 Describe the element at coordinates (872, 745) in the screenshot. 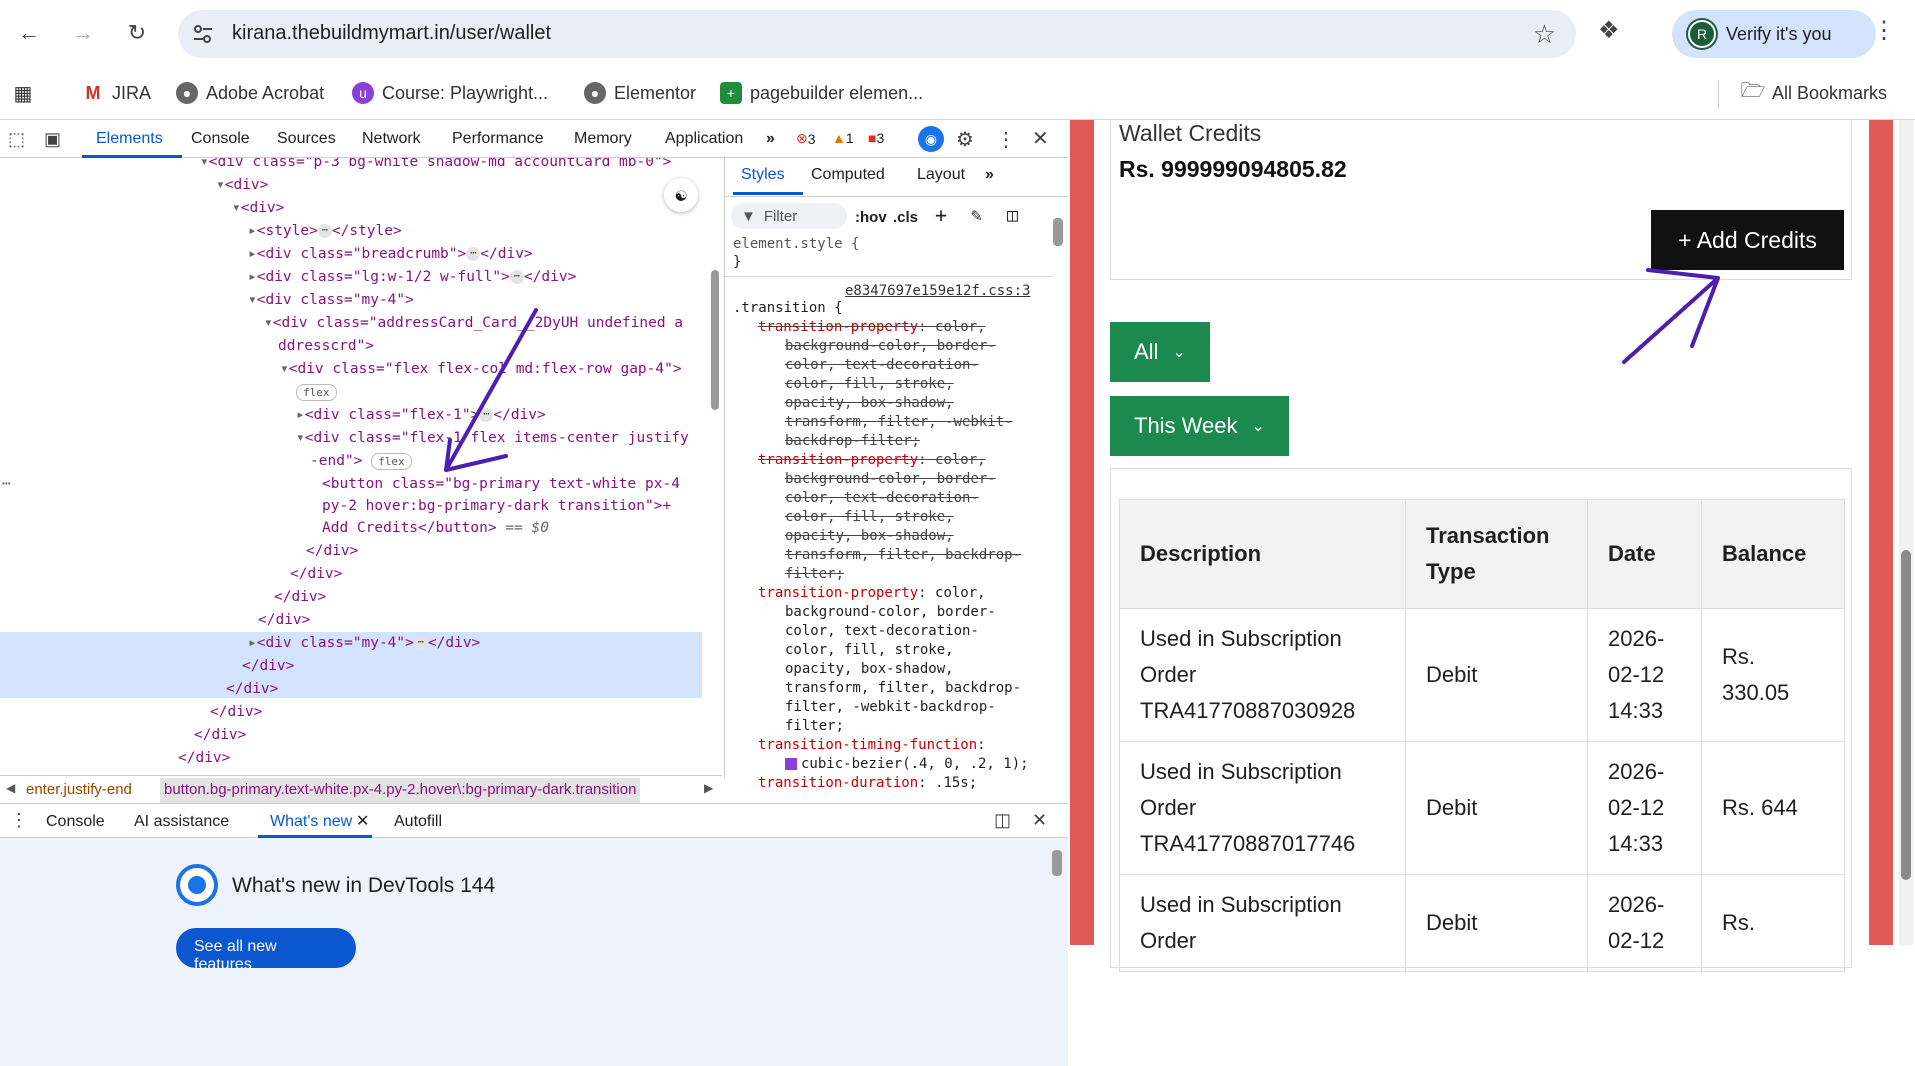

I see `css-prop-active: transition-timing-function:` at that location.